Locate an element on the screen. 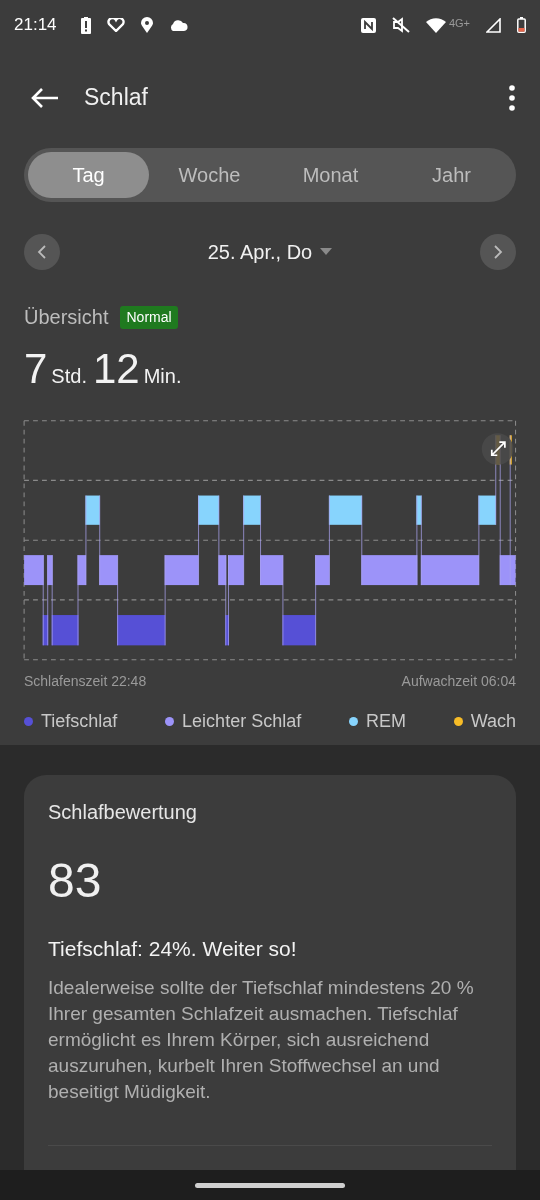 Image resolution: width=540 pixels, height=1200 pixels. home-indicator is located at coordinates (270, 1185).